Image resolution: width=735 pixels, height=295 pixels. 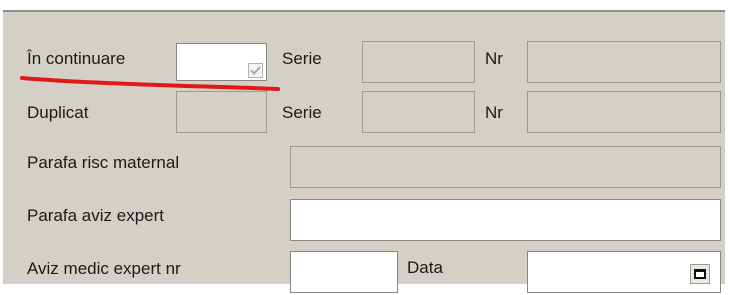 What do you see at coordinates (505, 167) in the screenshot?
I see `parafa-risc-matern-input` at bounding box center [505, 167].